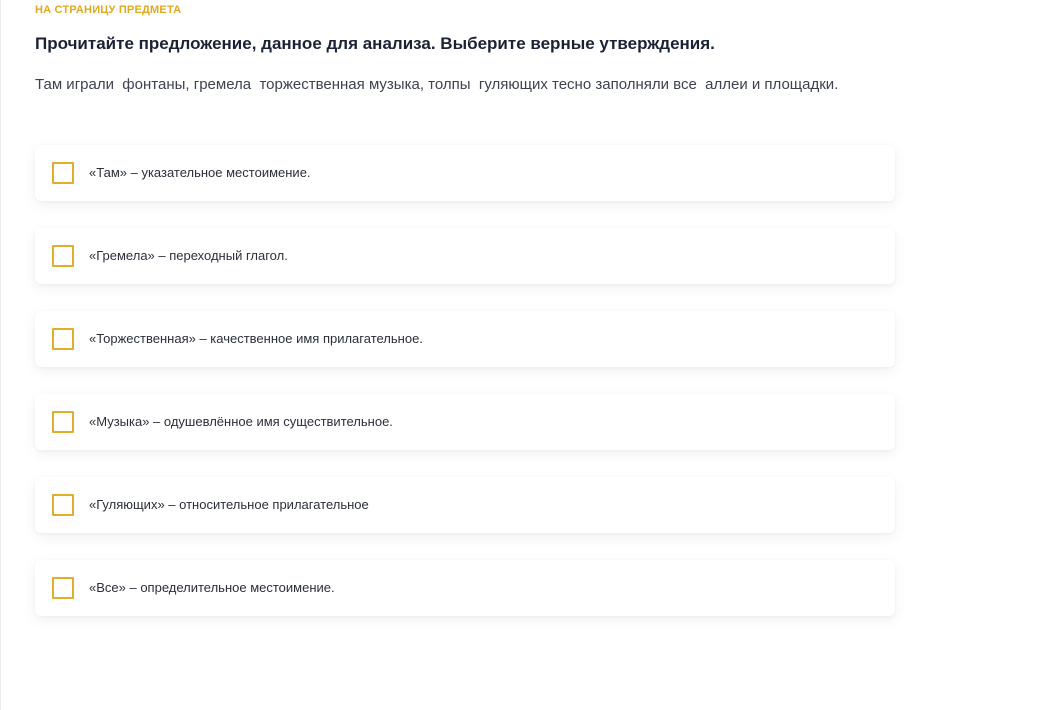 This screenshot has width=1042, height=710. Describe the element at coordinates (465, 256) in the screenshot. I see `answer-option-2: «Гремела» – переходный глагол.` at that location.